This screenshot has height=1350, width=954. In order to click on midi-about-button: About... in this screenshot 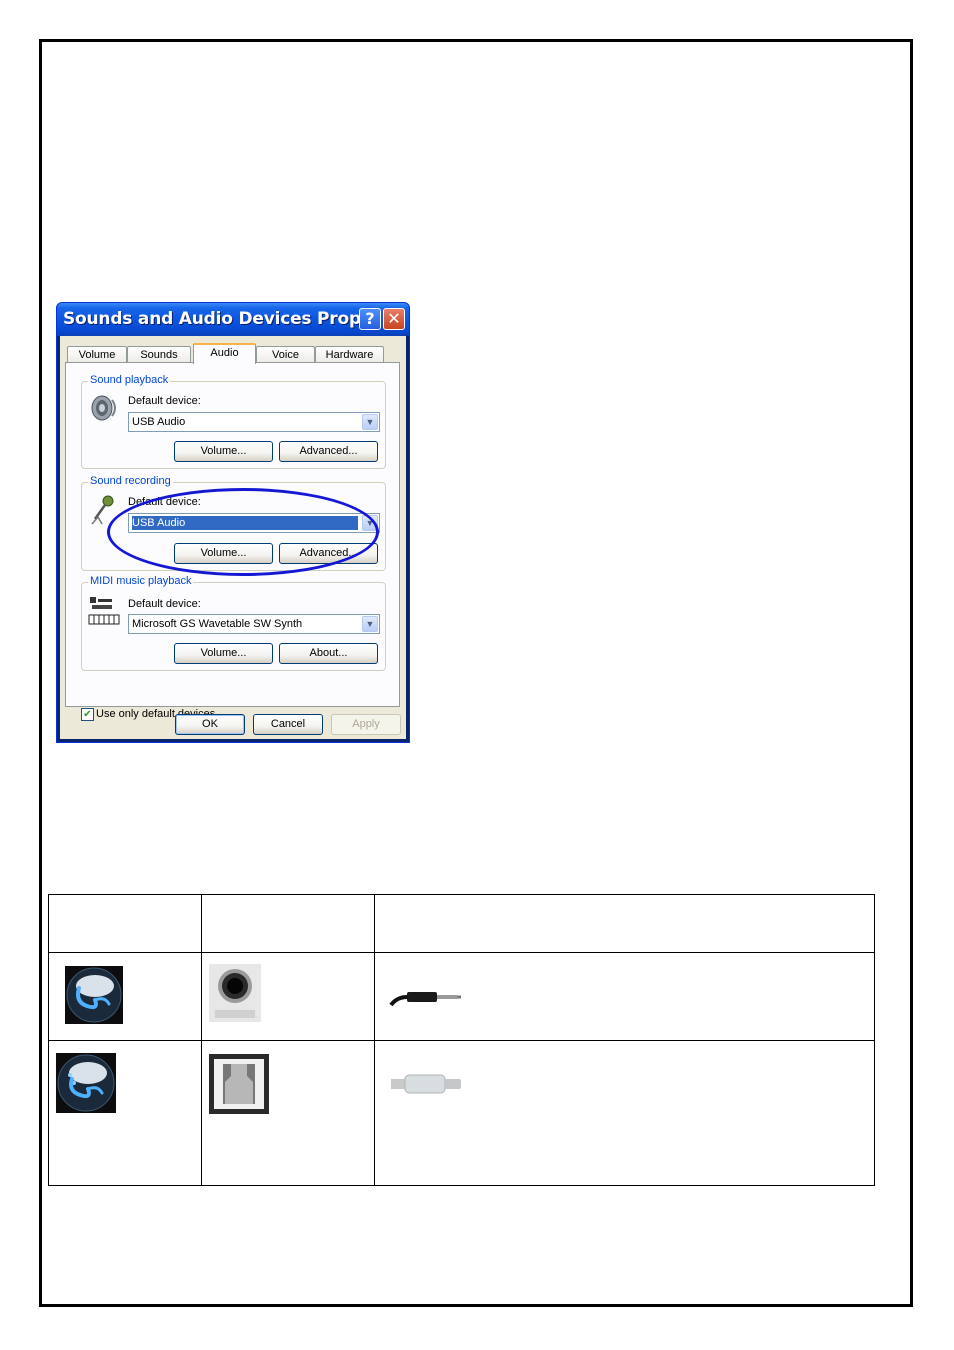, I will do `click(328, 653)`.